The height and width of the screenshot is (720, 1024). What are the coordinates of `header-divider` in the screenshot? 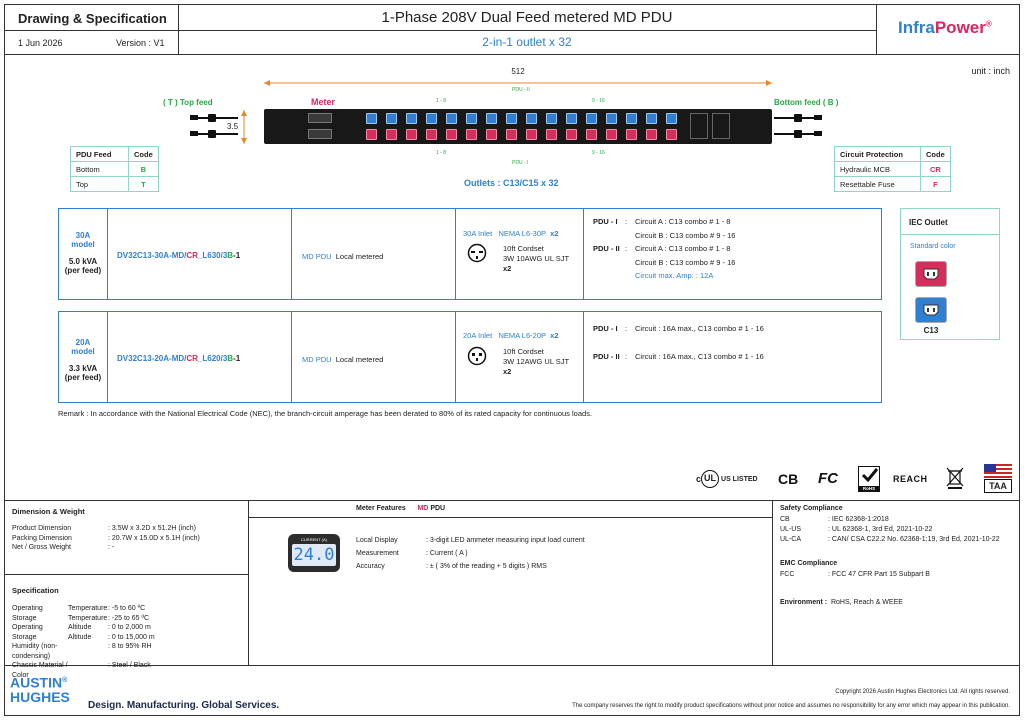 It's located at (512, 54).